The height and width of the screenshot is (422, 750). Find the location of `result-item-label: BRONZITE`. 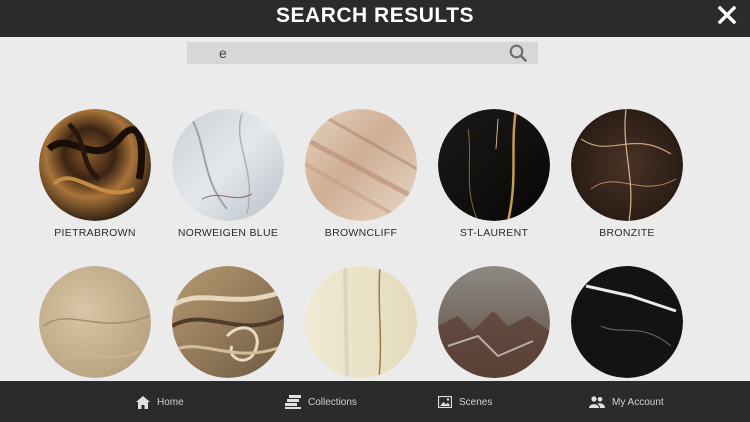

result-item-label: BRONZITE is located at coordinates (627, 233).